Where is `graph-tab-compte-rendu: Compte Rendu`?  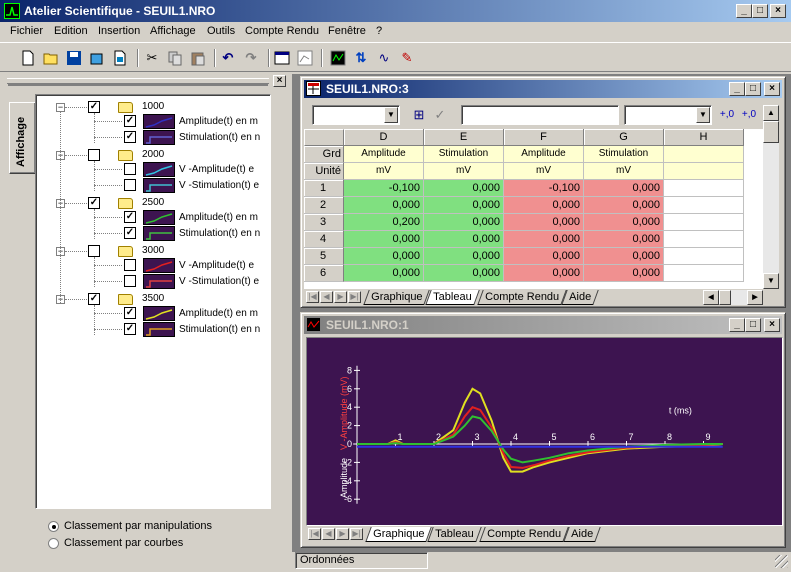
graph-tab-compte-rendu: Compte Rendu is located at coordinates (524, 534).